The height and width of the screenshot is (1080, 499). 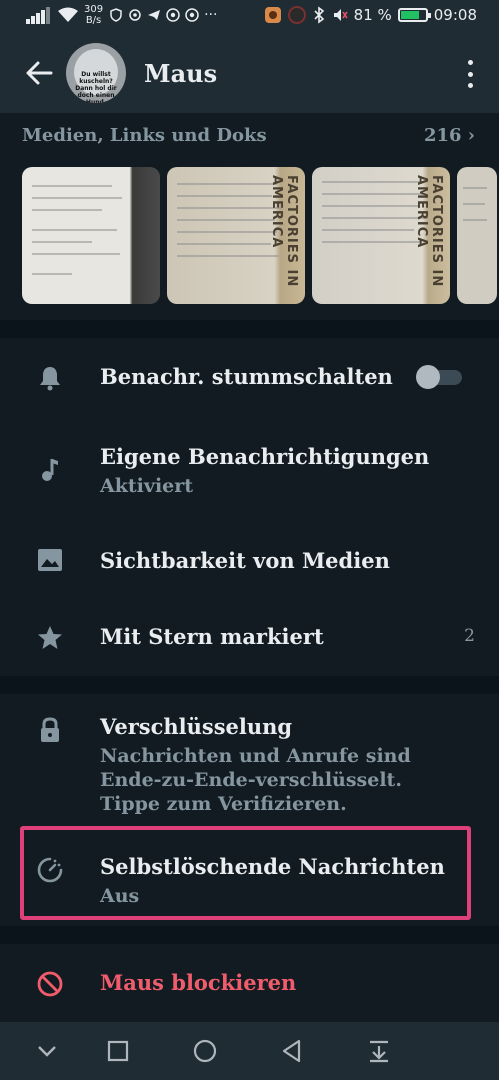 What do you see at coordinates (50, 560) in the screenshot?
I see `image-icon` at bounding box center [50, 560].